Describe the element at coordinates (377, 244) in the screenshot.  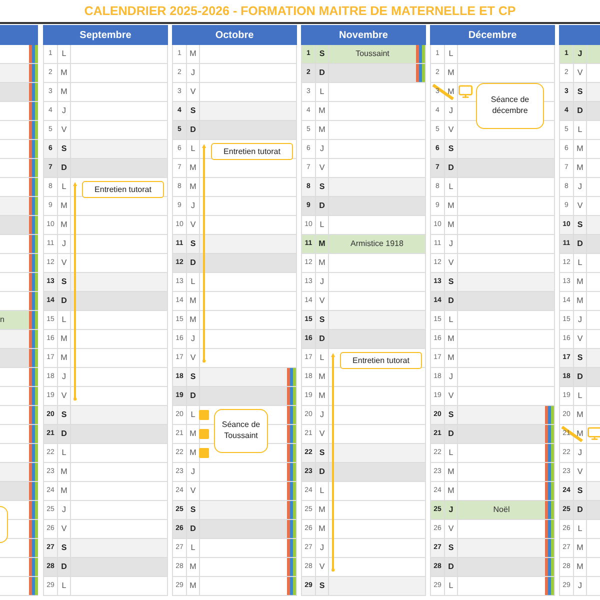
I see `holiday-label: Armistice 1918` at that location.